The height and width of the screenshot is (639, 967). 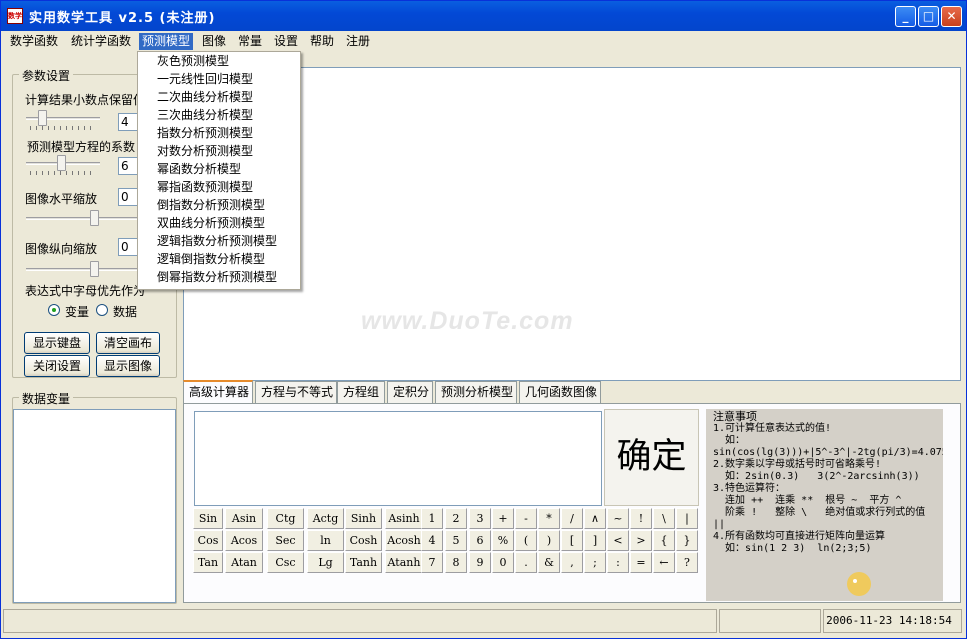 I want to click on menu-constants: 常量, so click(x=250, y=41).